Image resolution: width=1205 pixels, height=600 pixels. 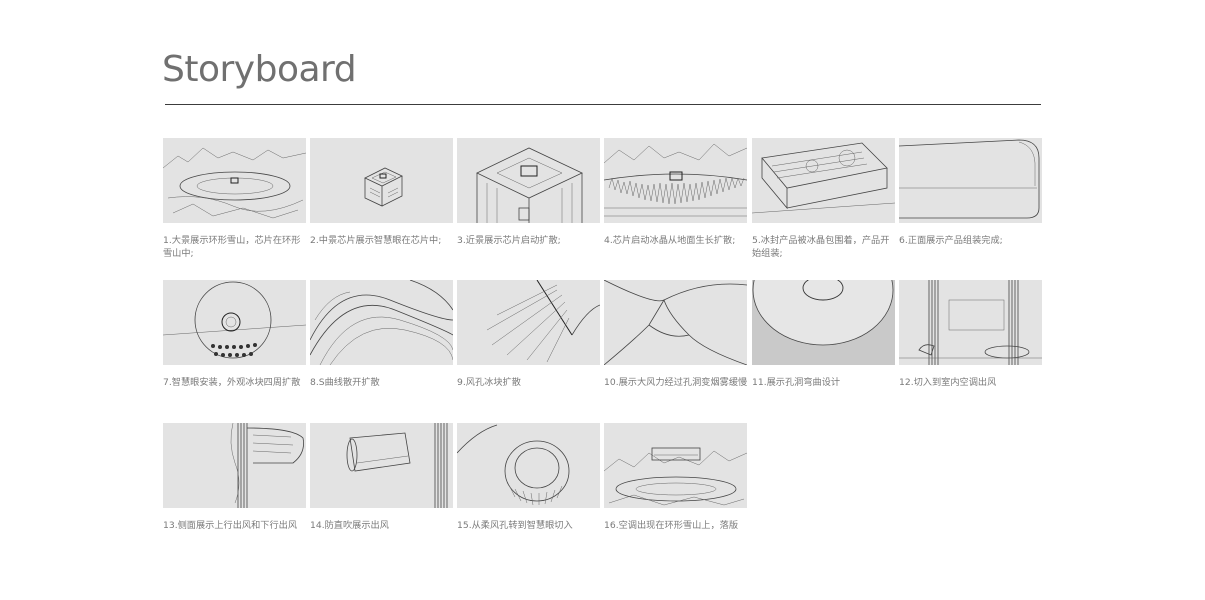 I want to click on storyboard-frame-3: 3.近景展示芯片启动扩散;, so click(x=528, y=192).